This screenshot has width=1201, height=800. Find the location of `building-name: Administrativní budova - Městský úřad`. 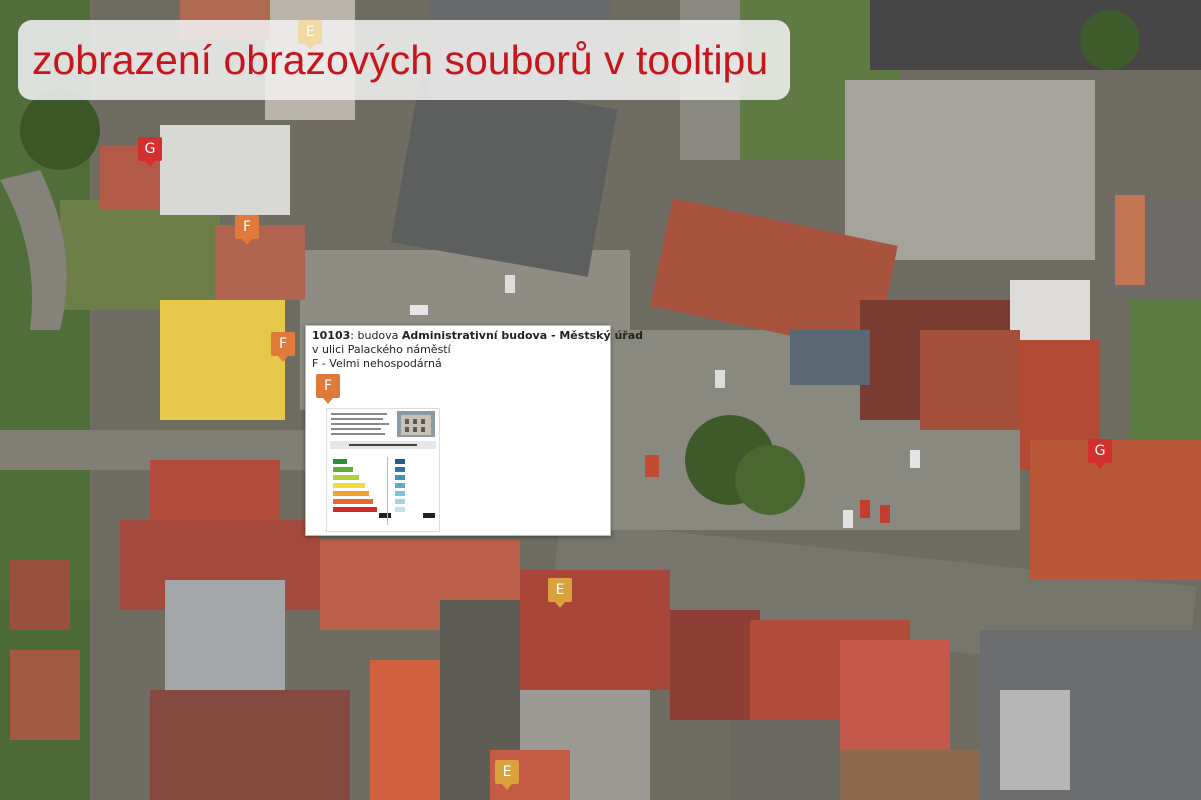

building-name: Administrativní budova - Městský úřad is located at coordinates (522, 335).